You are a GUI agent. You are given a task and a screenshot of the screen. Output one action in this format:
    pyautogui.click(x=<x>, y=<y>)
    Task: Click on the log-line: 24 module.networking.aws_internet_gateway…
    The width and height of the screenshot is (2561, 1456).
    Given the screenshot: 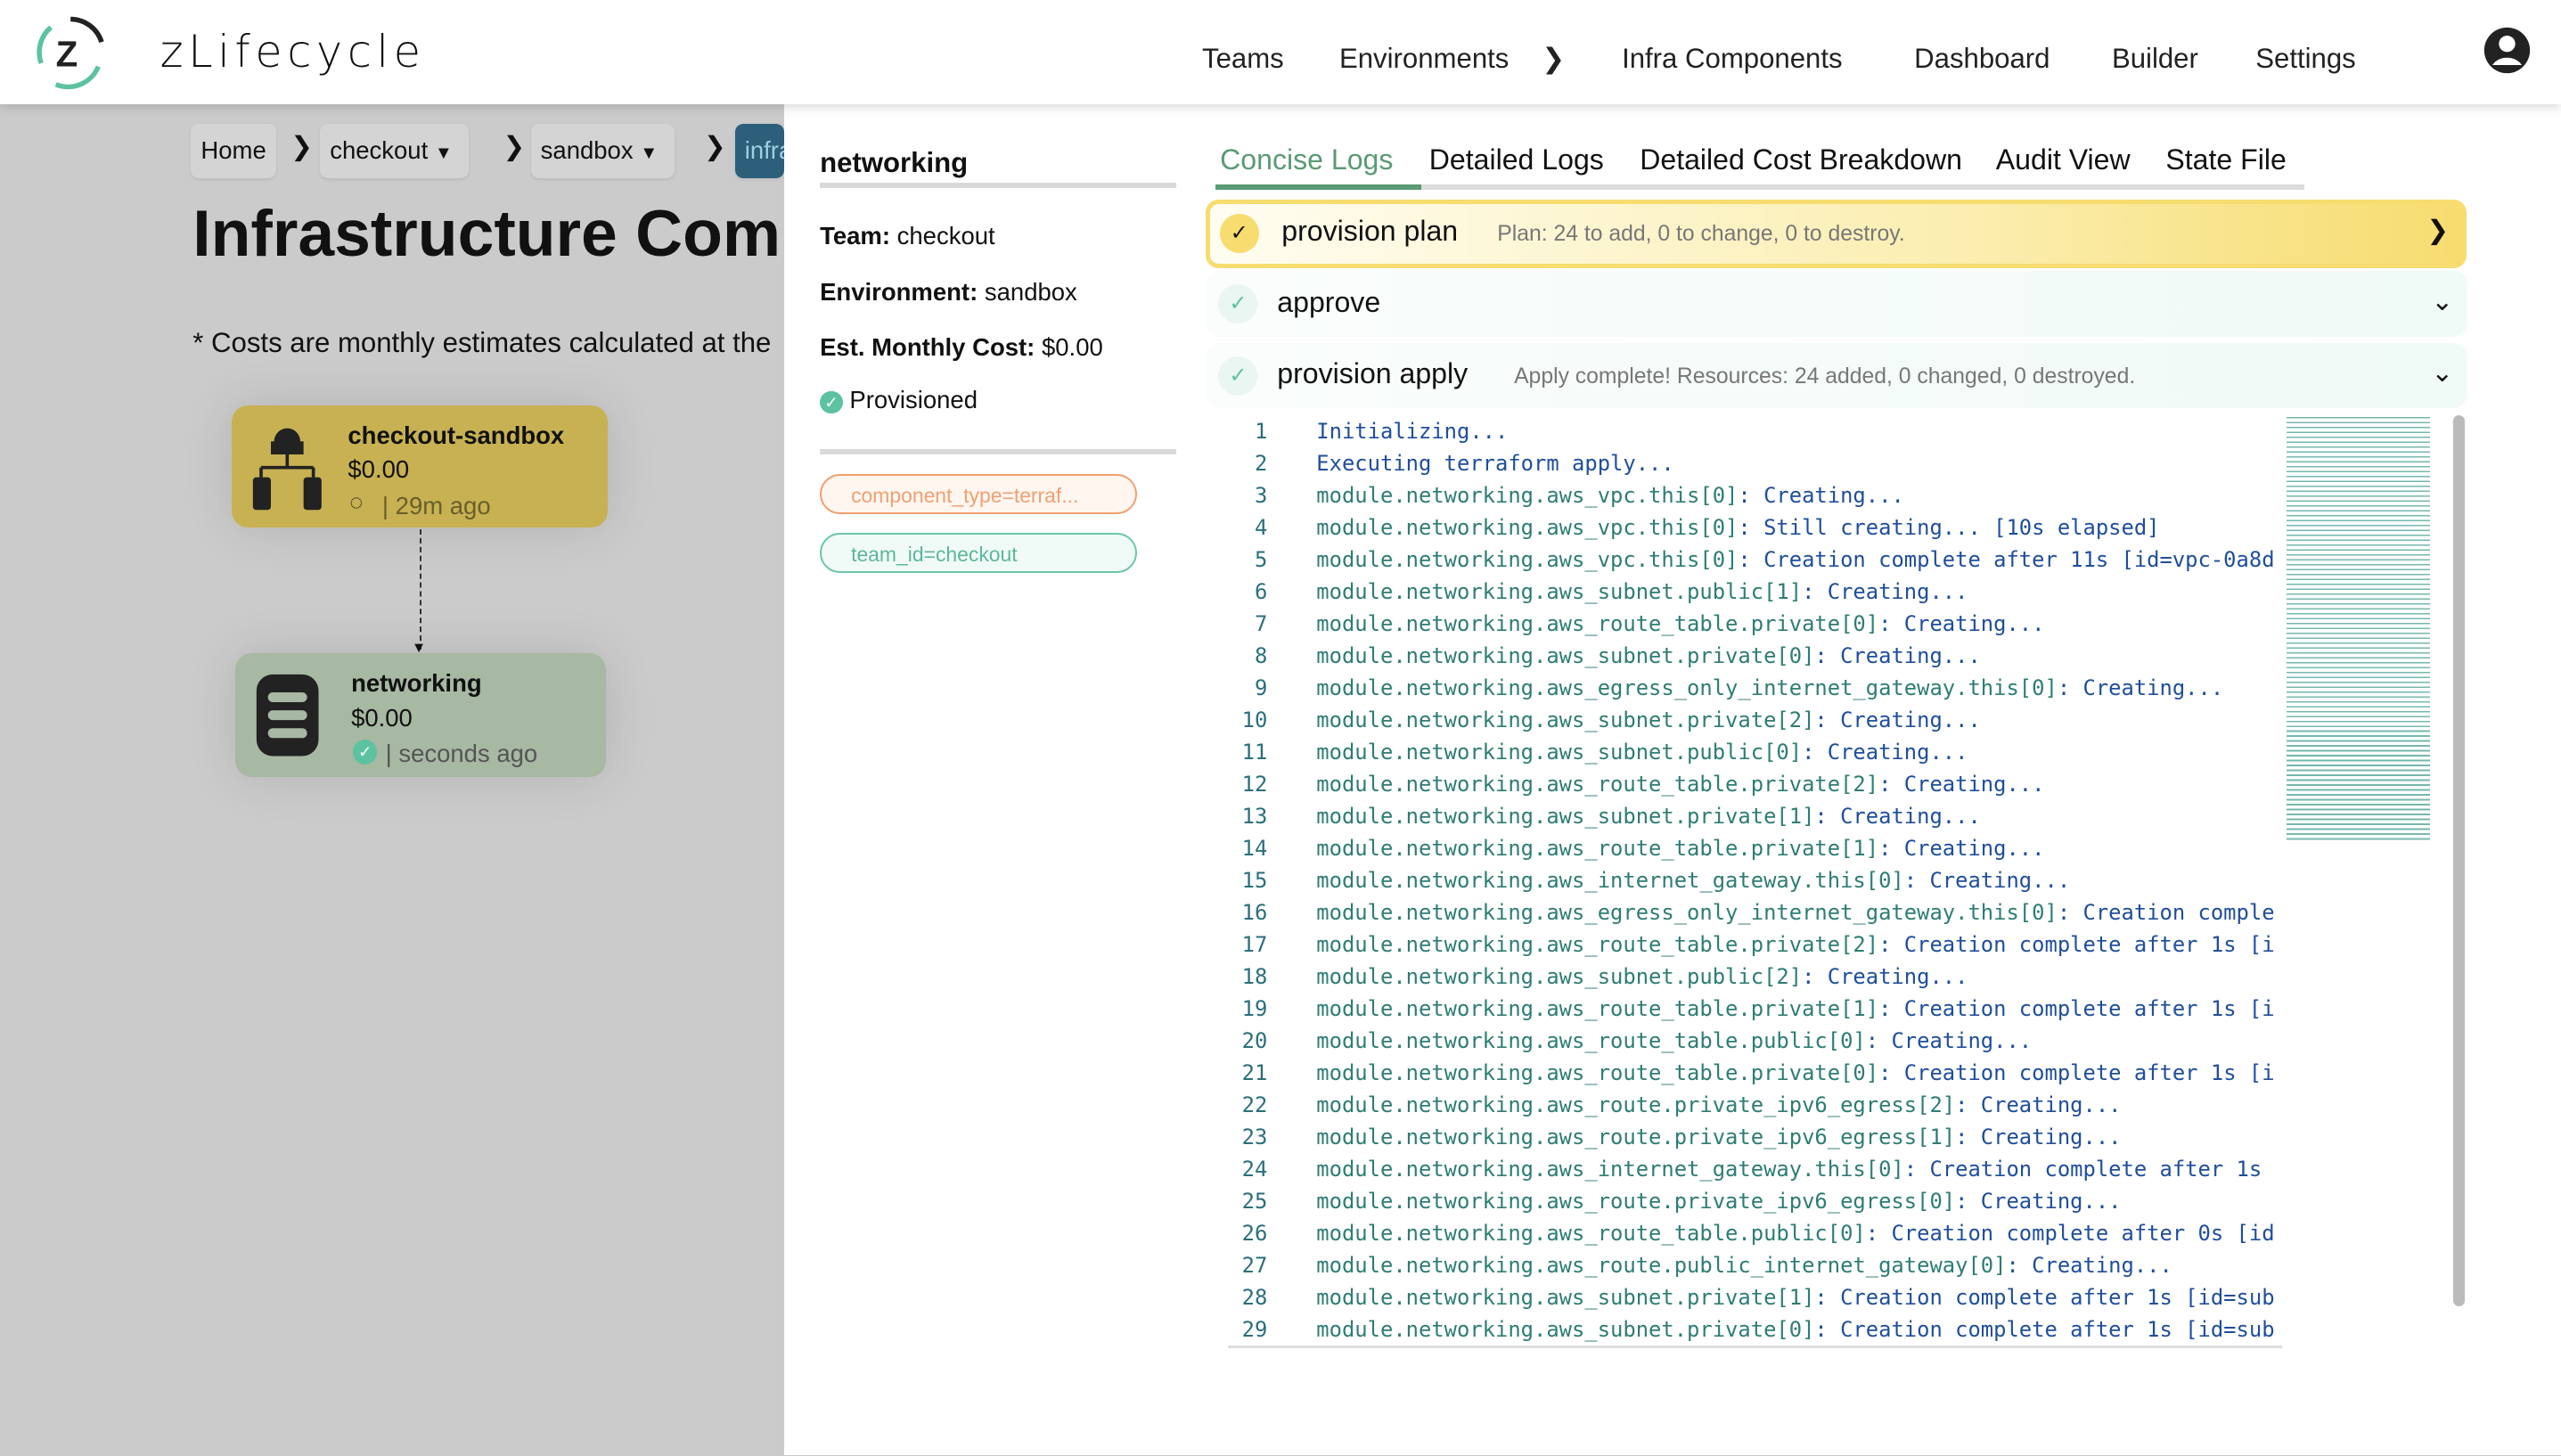 What is the action you would take?
    pyautogui.click(x=1754, y=1169)
    